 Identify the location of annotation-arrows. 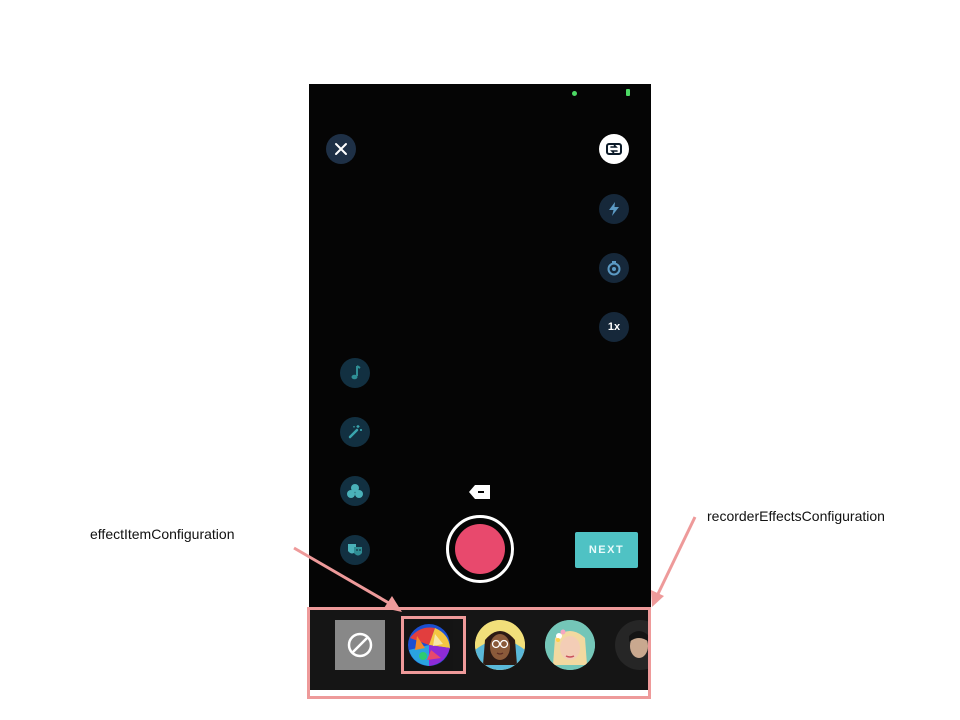
(495, 564).